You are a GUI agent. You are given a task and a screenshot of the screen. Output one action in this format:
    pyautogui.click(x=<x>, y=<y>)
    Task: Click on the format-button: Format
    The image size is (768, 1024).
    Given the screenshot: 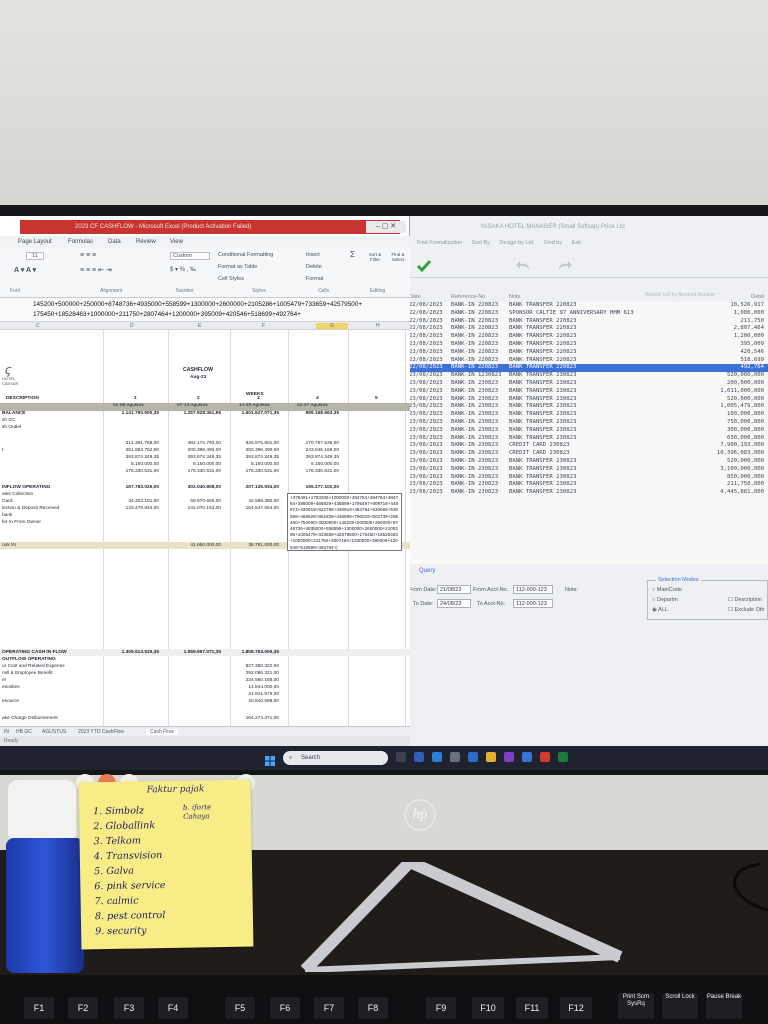 What is the action you would take?
    pyautogui.click(x=314, y=279)
    